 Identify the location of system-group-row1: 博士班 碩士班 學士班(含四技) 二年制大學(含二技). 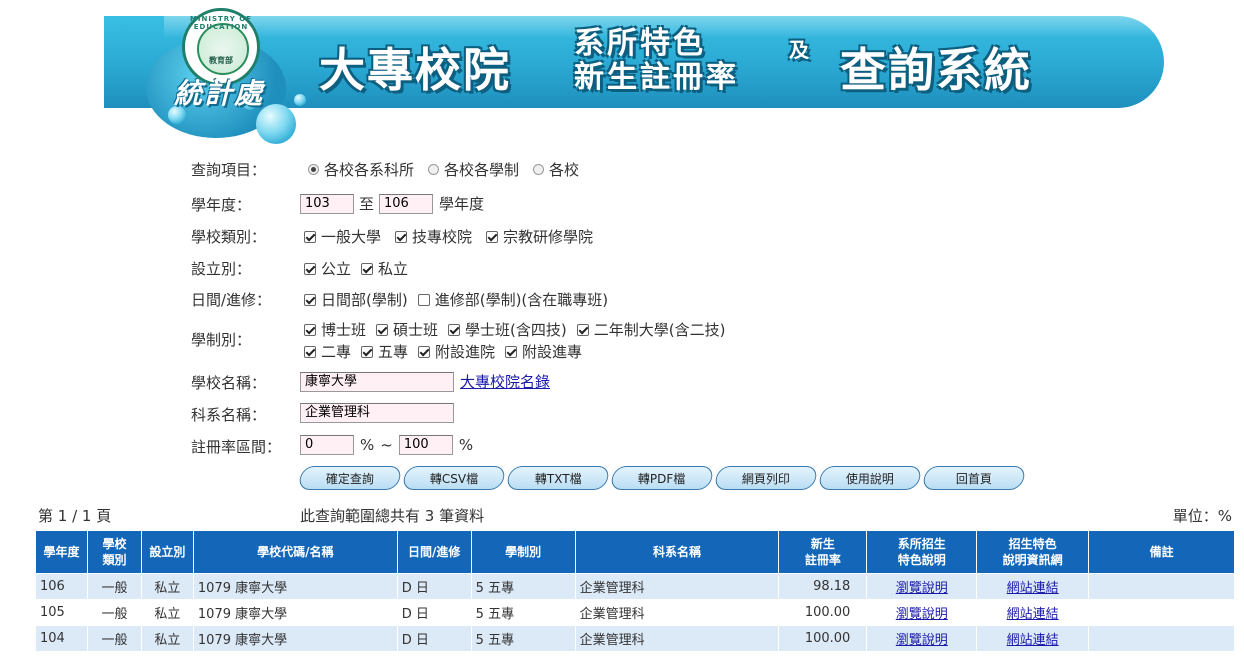
(521, 329).